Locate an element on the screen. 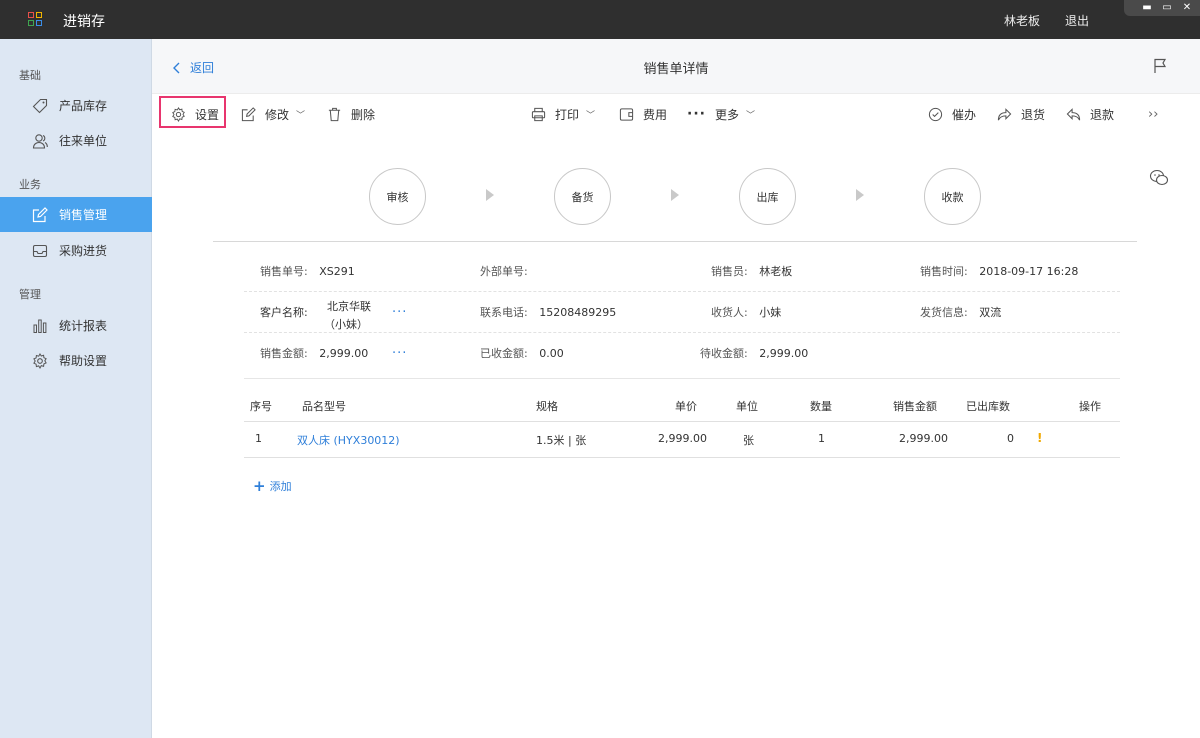  receiver-label: 收货人: is located at coordinates (729, 312).